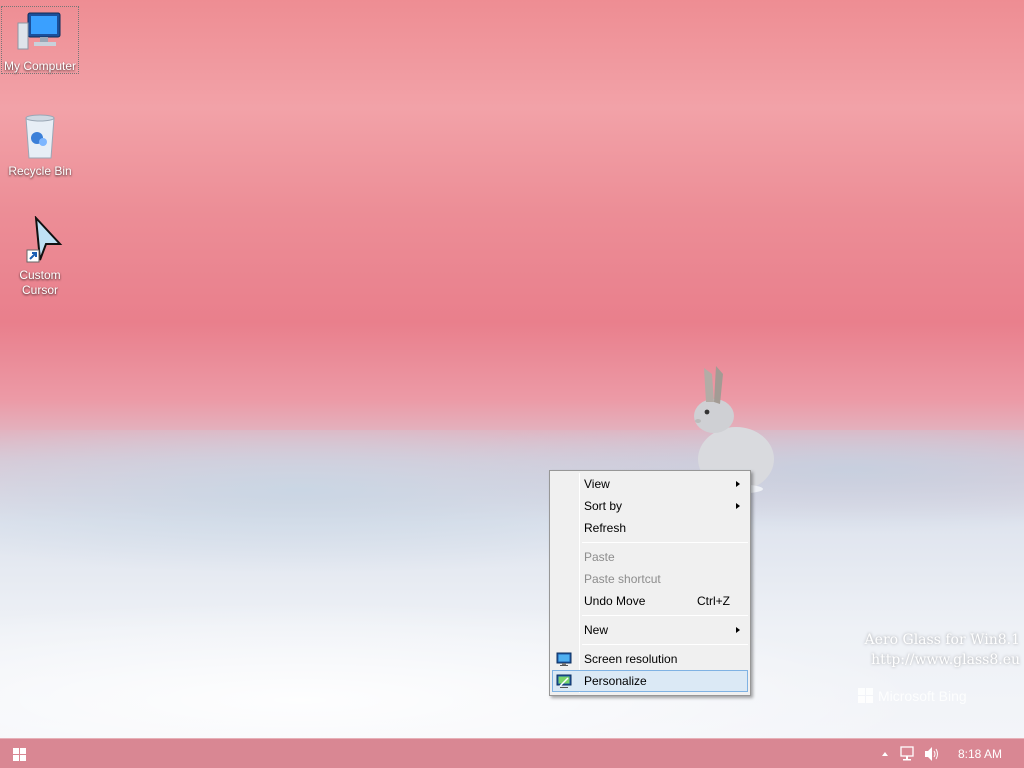 This screenshot has height=768, width=1024. What do you see at coordinates (650, 557) in the screenshot?
I see `menu-item-paste: Paste` at bounding box center [650, 557].